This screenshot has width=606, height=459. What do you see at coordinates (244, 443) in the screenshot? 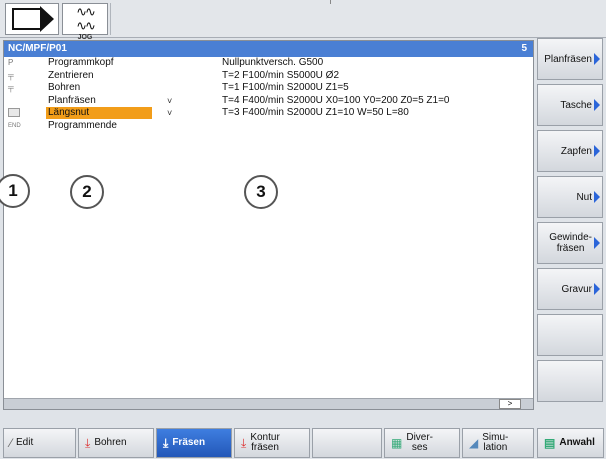
I see `contour-mill-icon: ⤓` at bounding box center [244, 443].